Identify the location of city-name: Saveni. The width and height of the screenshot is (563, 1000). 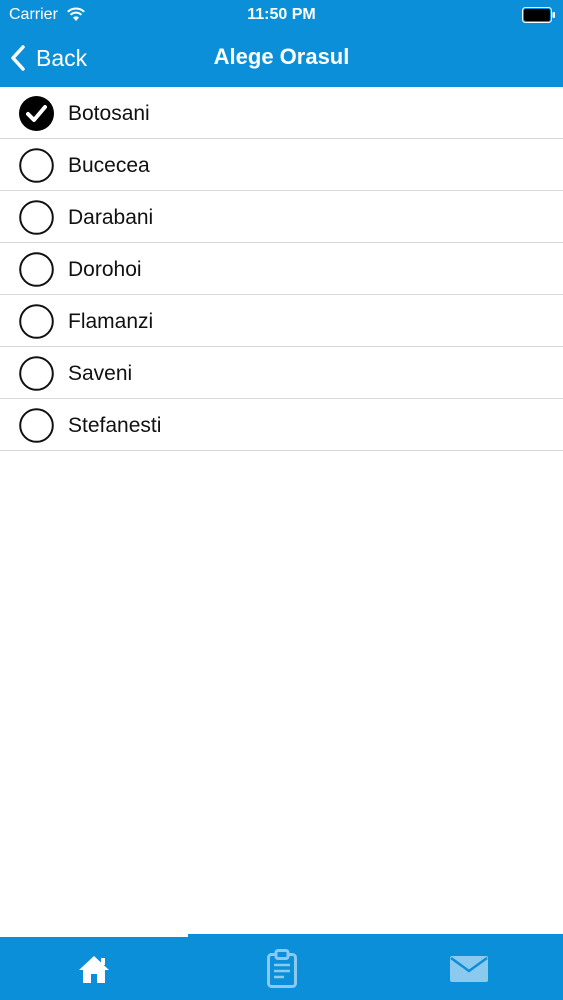
(100, 373).